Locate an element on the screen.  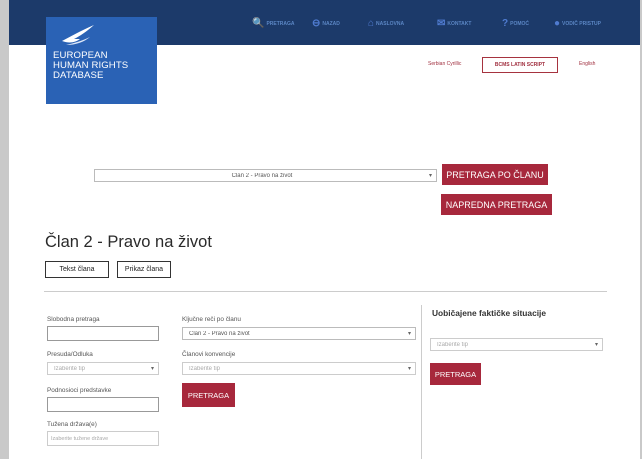
nav-back: ⊖ NAZAD is located at coordinates (326, 24).